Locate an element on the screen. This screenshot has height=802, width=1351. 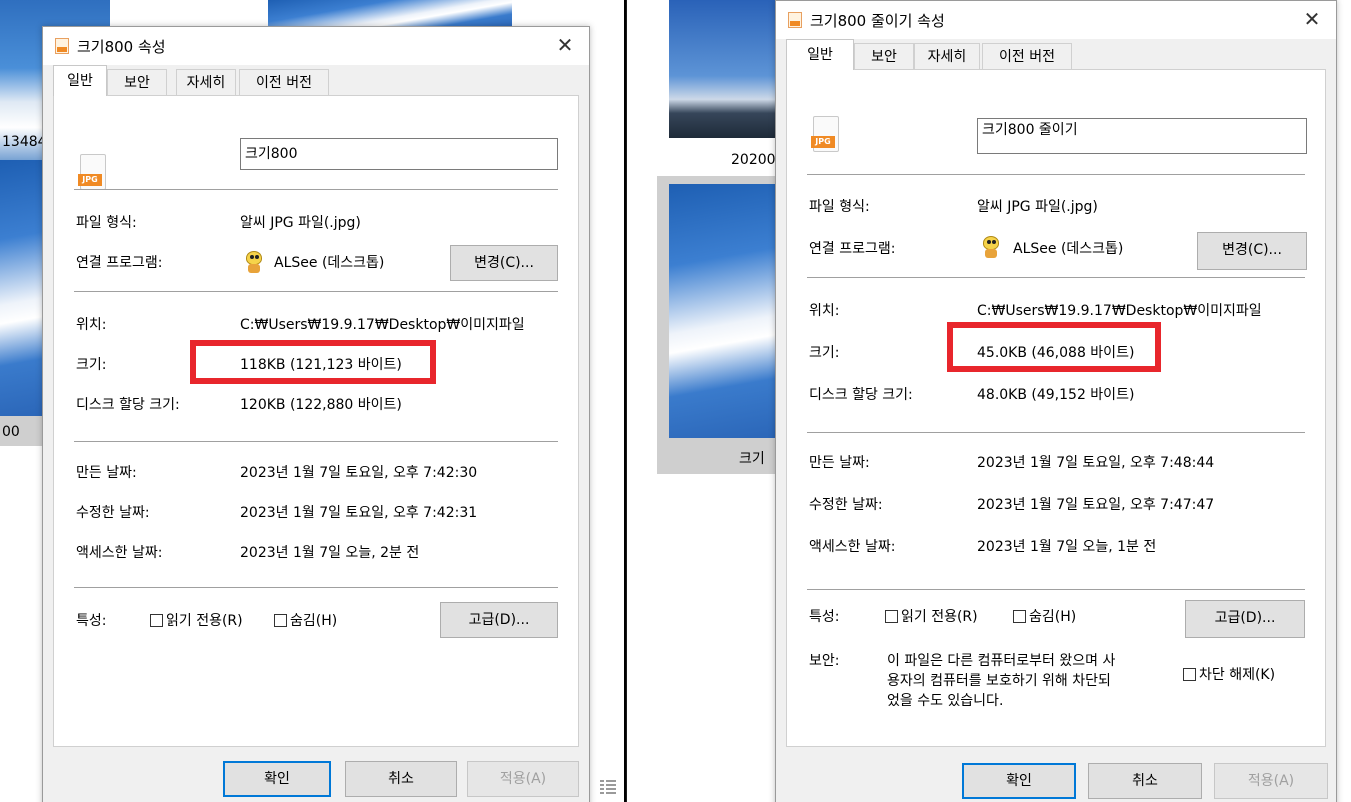
dialog-title: 크기800 줄이기 속성 is located at coordinates (877, 21).